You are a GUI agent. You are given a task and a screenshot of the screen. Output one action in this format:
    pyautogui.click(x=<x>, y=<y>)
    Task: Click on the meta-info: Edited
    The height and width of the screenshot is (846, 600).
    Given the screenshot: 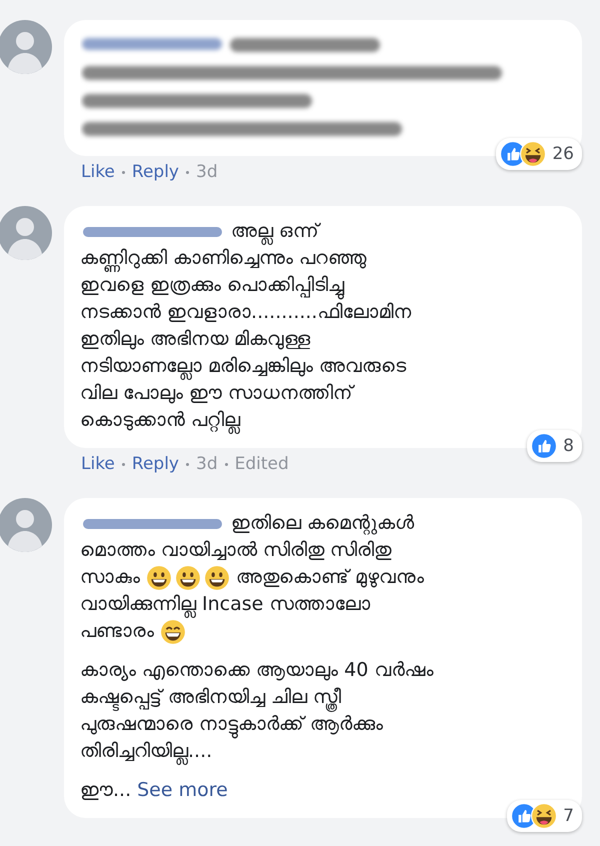 What is the action you would take?
    pyautogui.click(x=261, y=464)
    